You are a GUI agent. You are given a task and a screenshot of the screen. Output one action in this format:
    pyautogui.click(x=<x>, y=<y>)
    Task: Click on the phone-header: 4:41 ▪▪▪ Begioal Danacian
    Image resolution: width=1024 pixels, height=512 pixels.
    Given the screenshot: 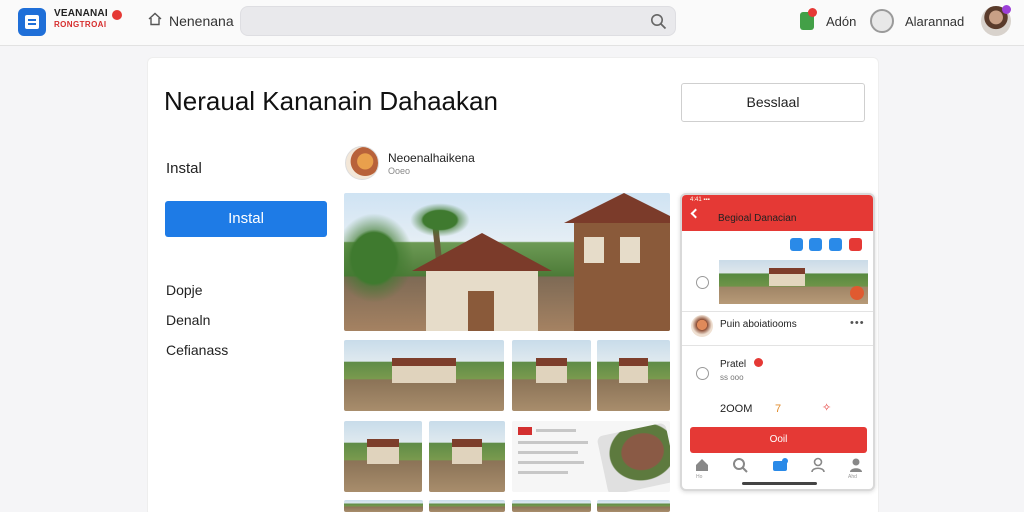 What is the action you would take?
    pyautogui.click(x=777, y=213)
    